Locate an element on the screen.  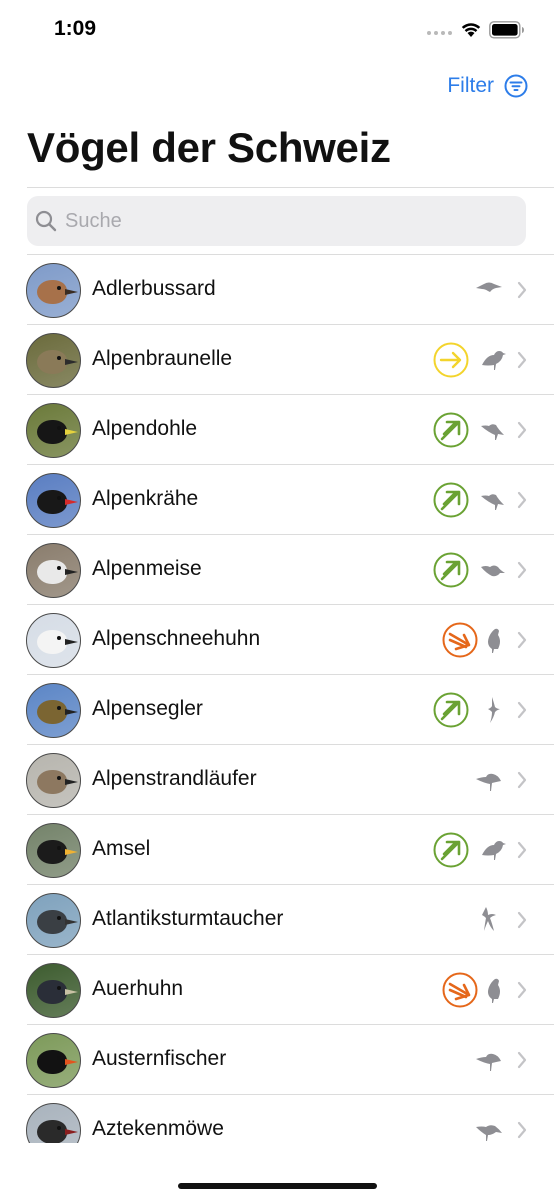
bird-list-item: Alpenschneehuhn is located at coordinates (277, 640).